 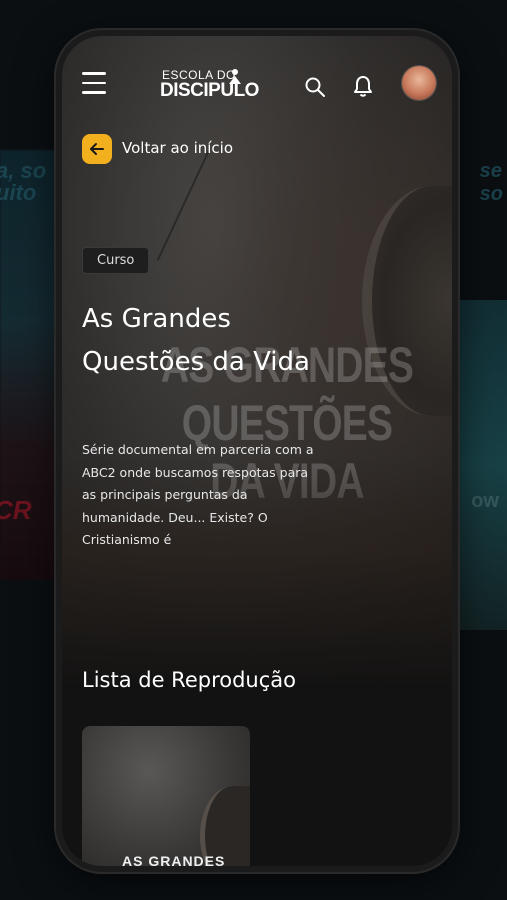 What do you see at coordinates (196, 340) in the screenshot?
I see `course-title: As Grandes Questões da Vida` at bounding box center [196, 340].